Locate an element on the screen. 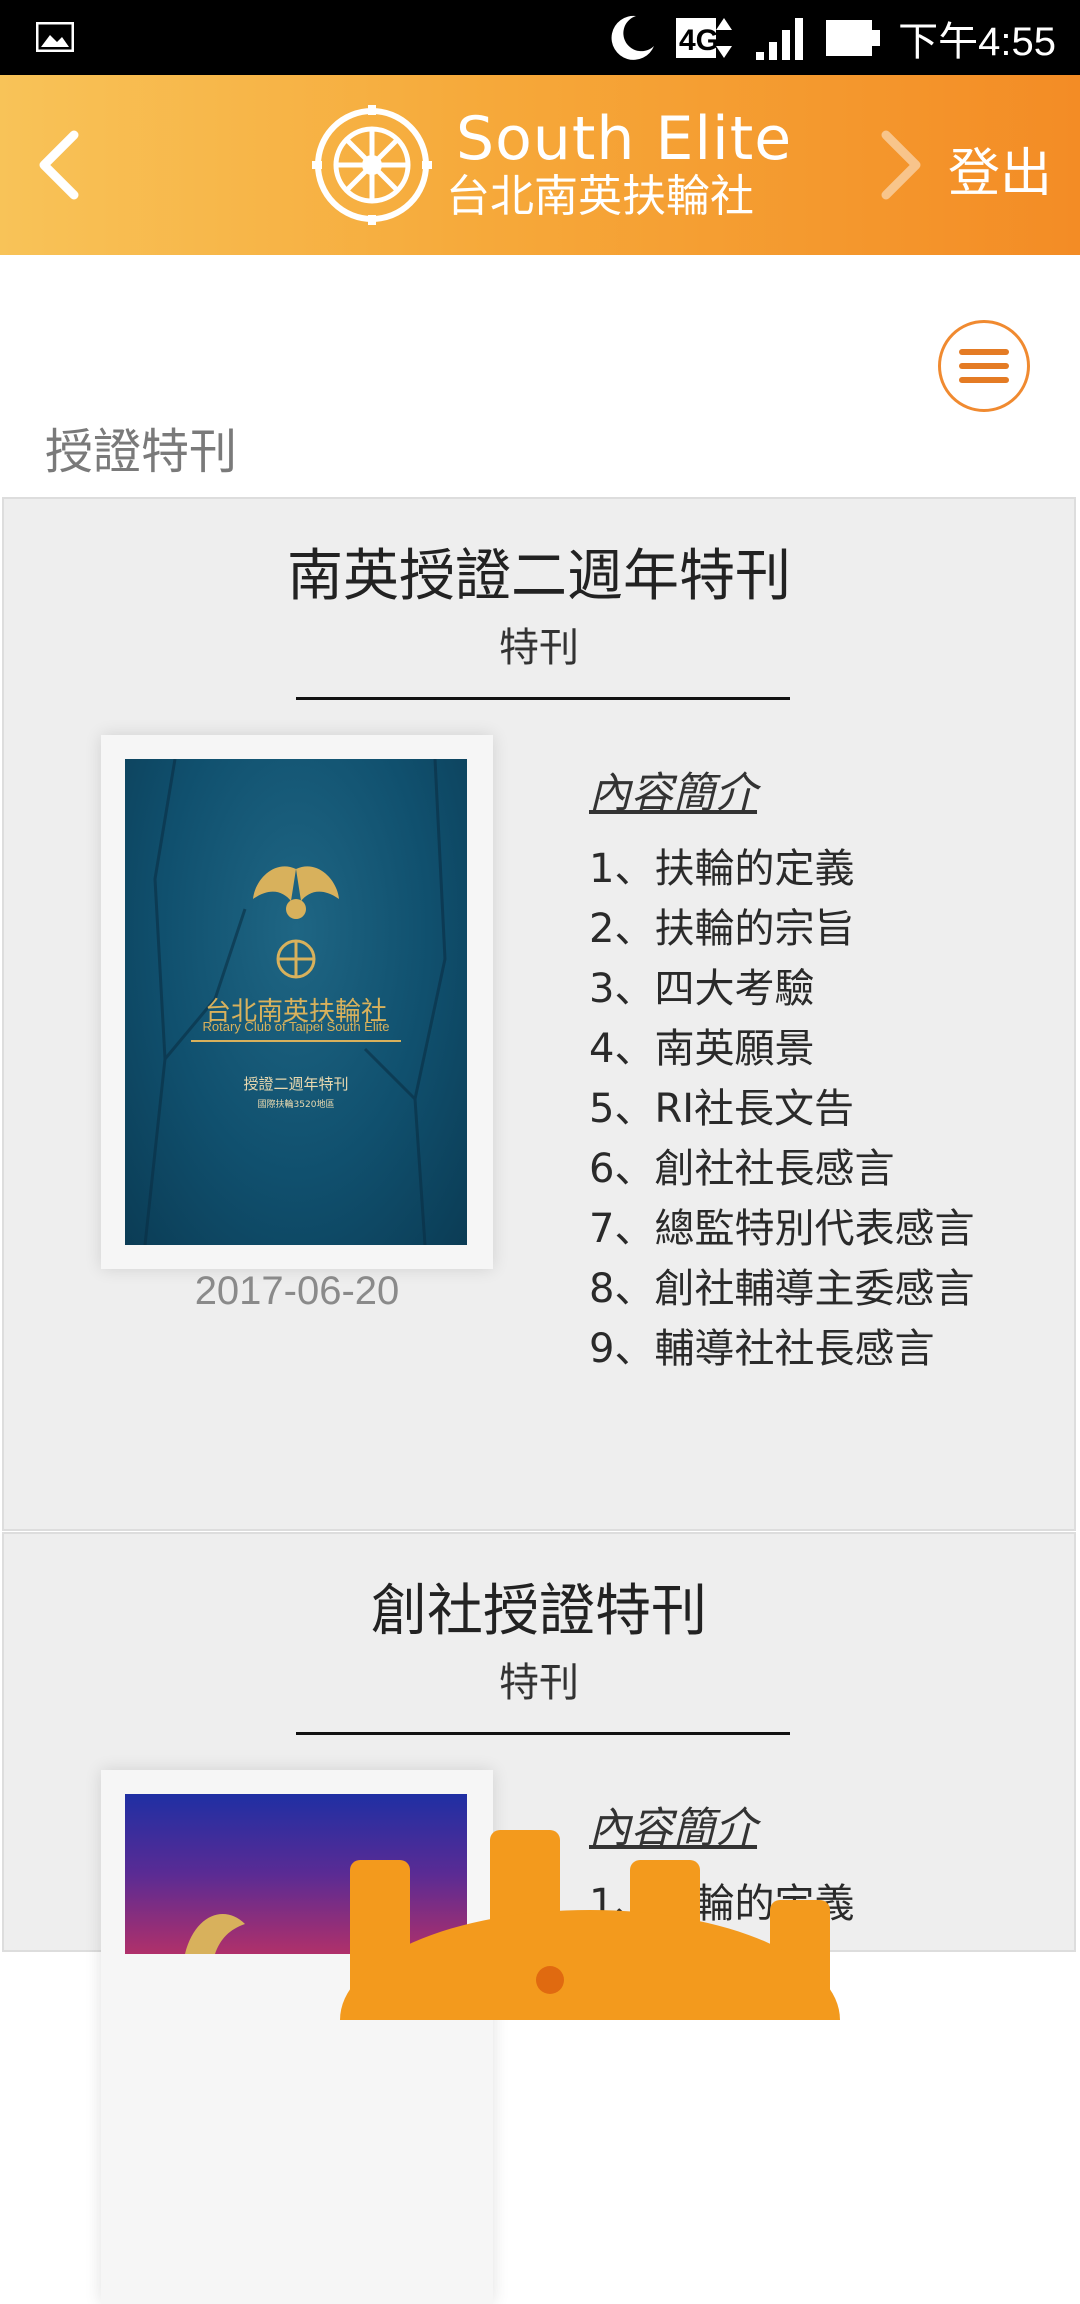 The image size is (1080, 2304). toc-item: 8、創社輔導主委感言 is located at coordinates (782, 1289).